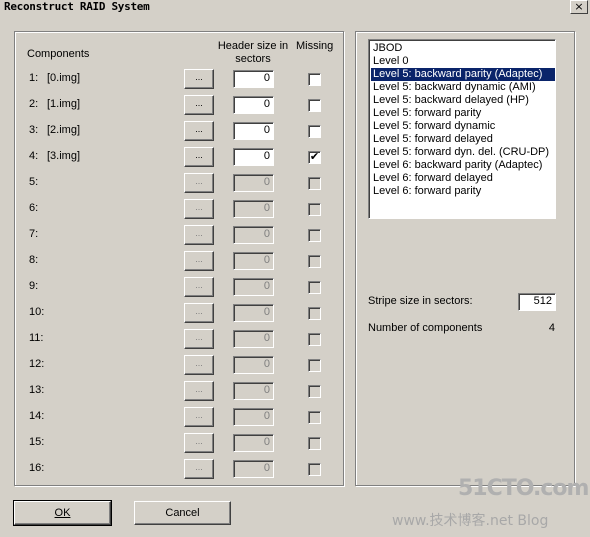 This screenshot has height=537, width=590. I want to click on stripe-size-input: 512, so click(537, 302).